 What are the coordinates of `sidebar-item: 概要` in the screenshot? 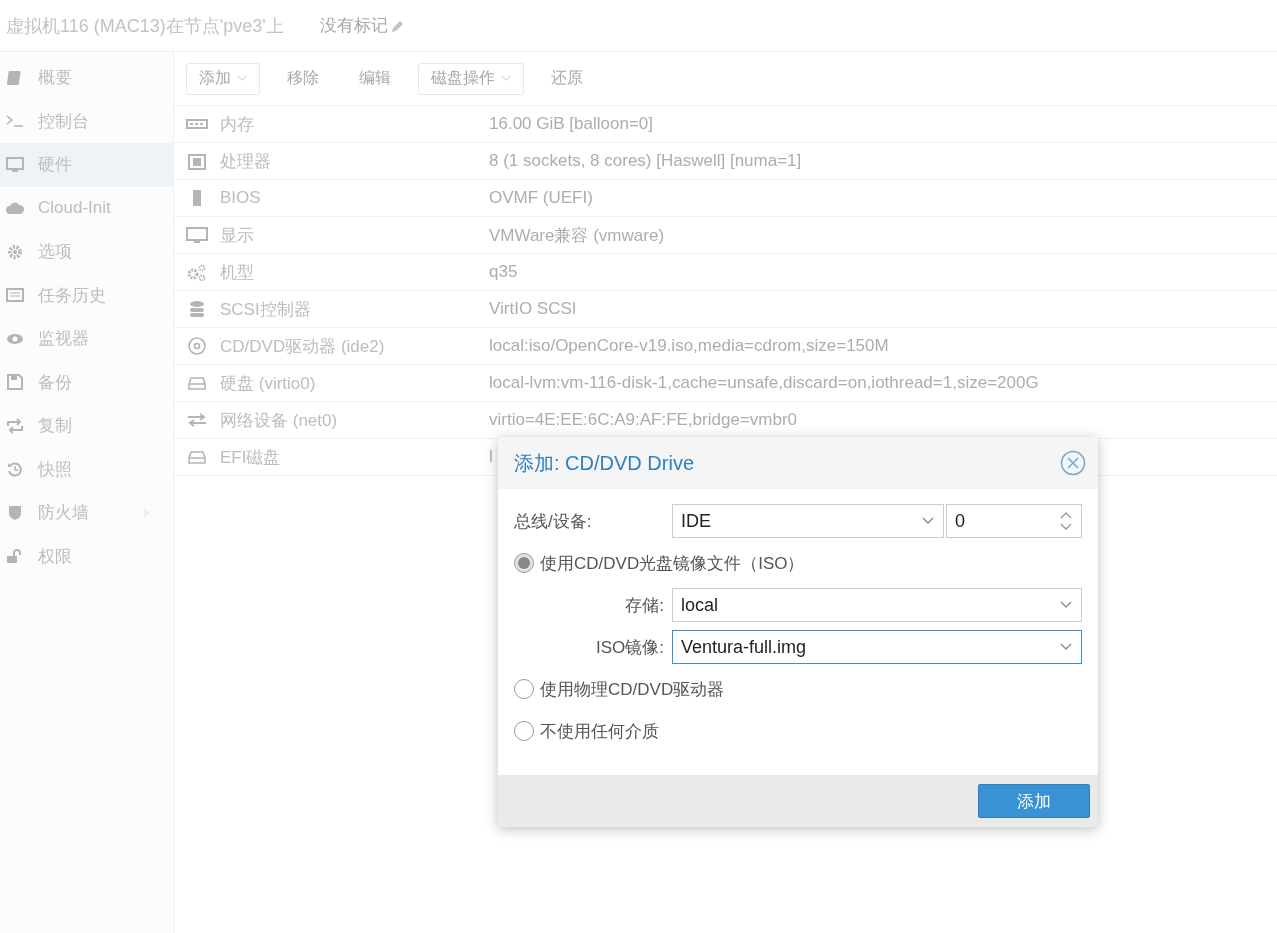 It's located at (86, 78).